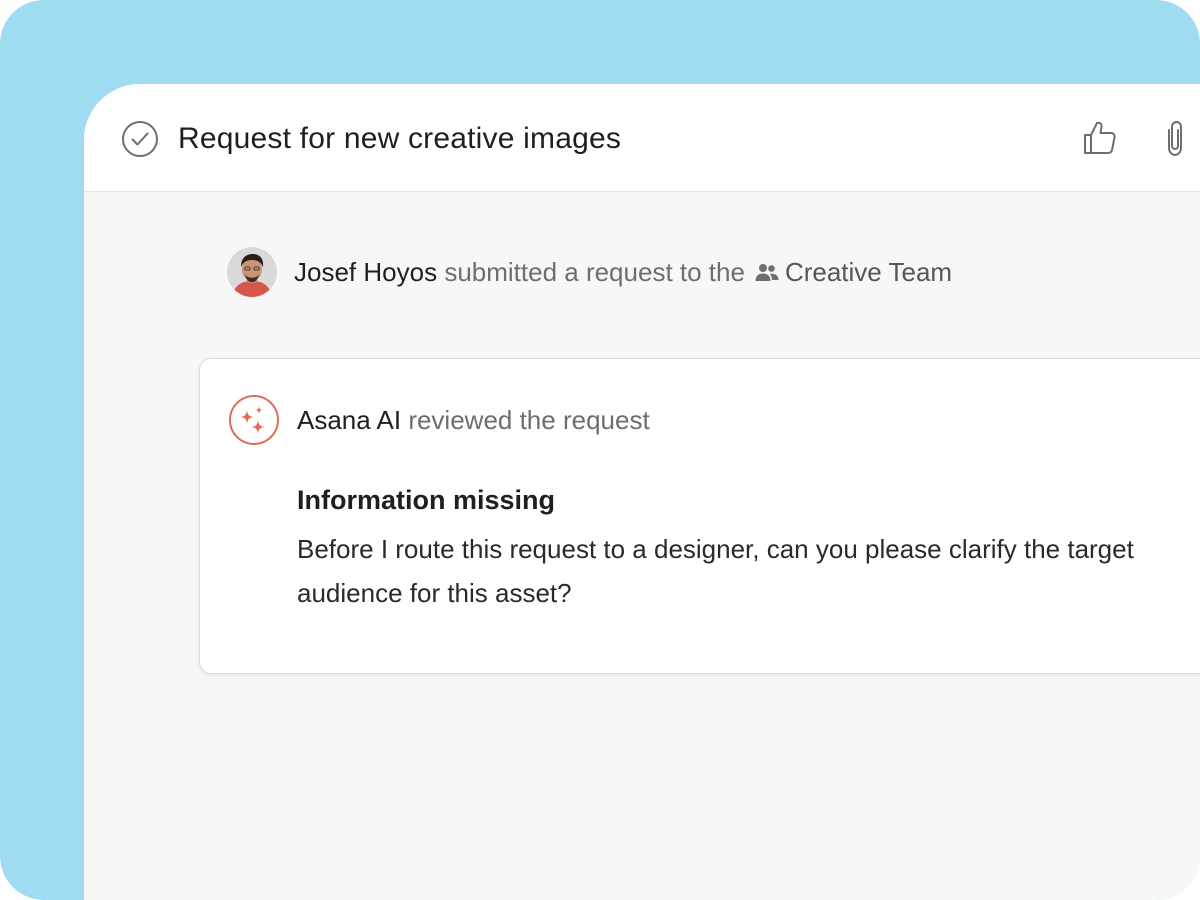  Describe the element at coordinates (140, 139) in the screenshot. I see `check-circle-icon` at that location.